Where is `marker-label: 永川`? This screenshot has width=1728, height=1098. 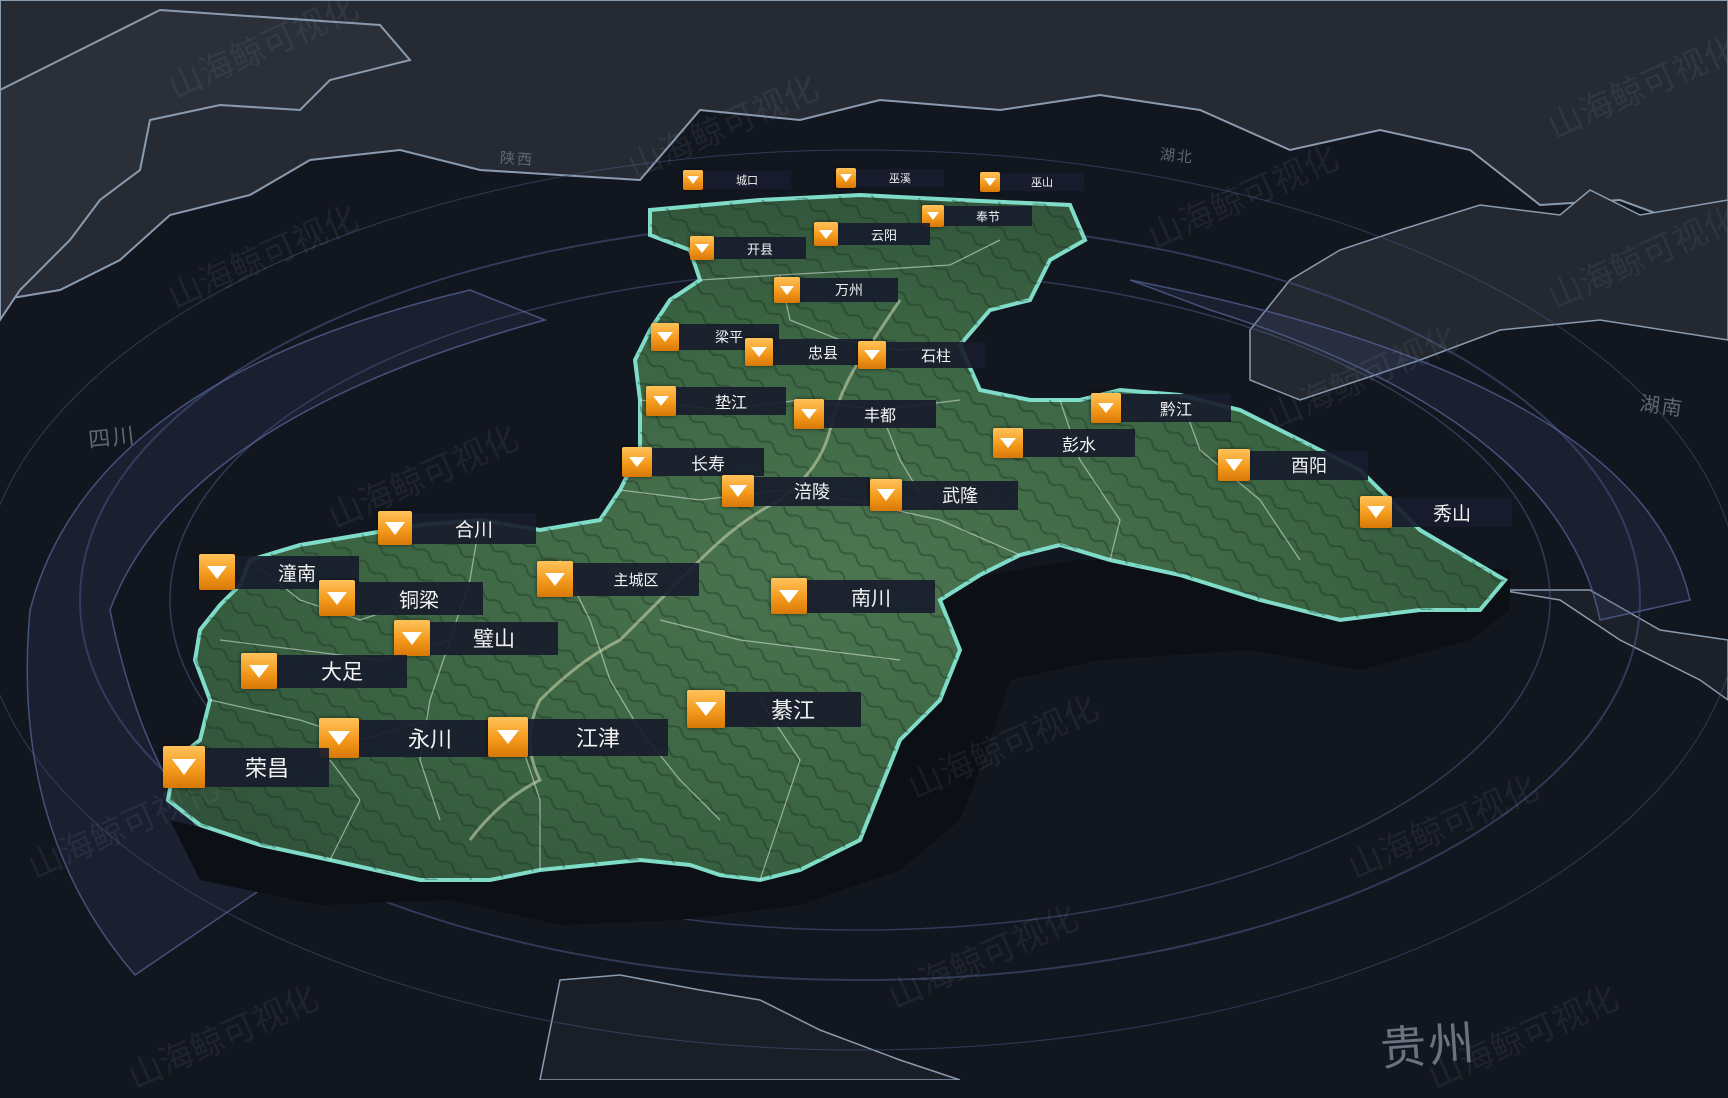 marker-label: 永川 is located at coordinates (430, 738).